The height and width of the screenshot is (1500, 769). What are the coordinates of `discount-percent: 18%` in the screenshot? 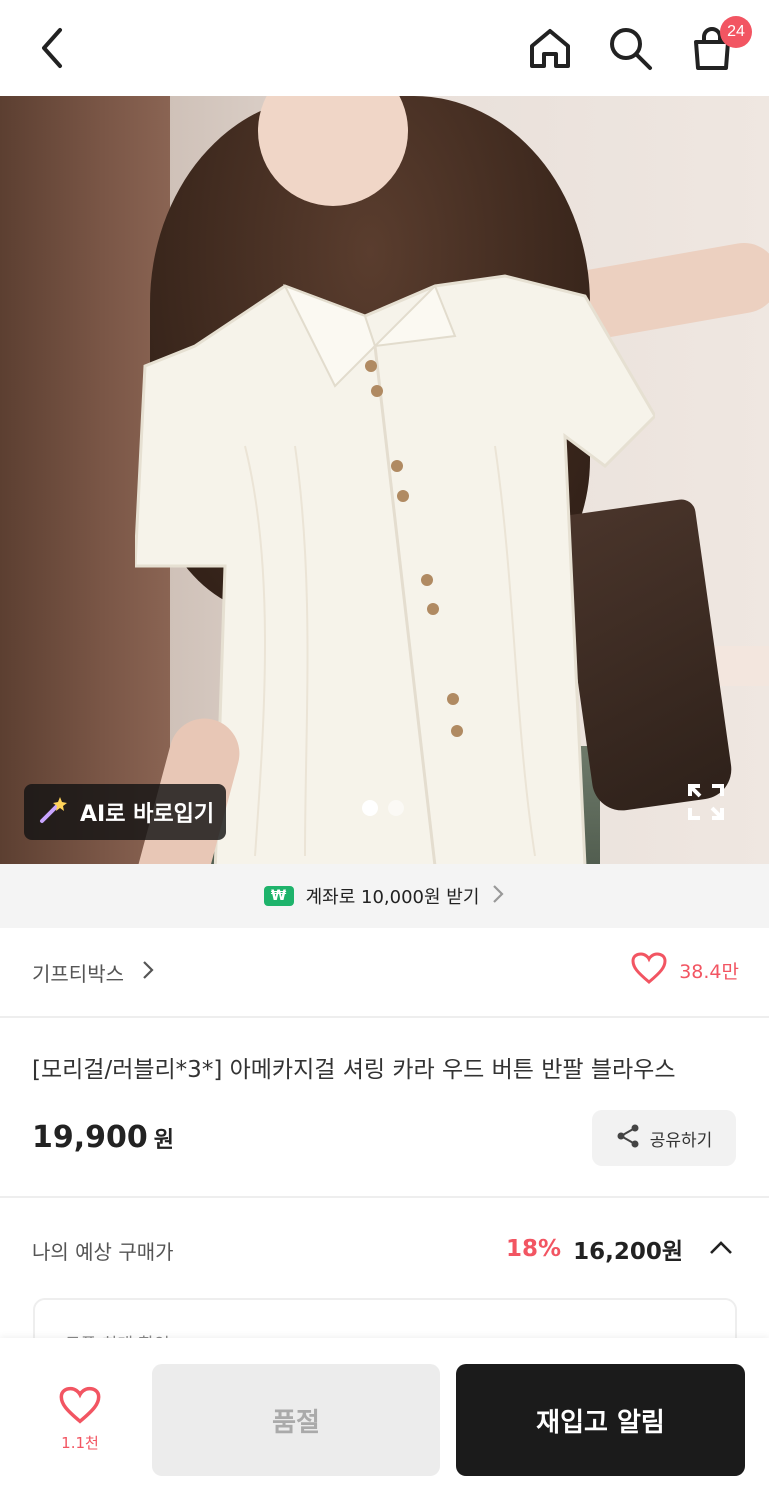 It's located at (534, 1249).